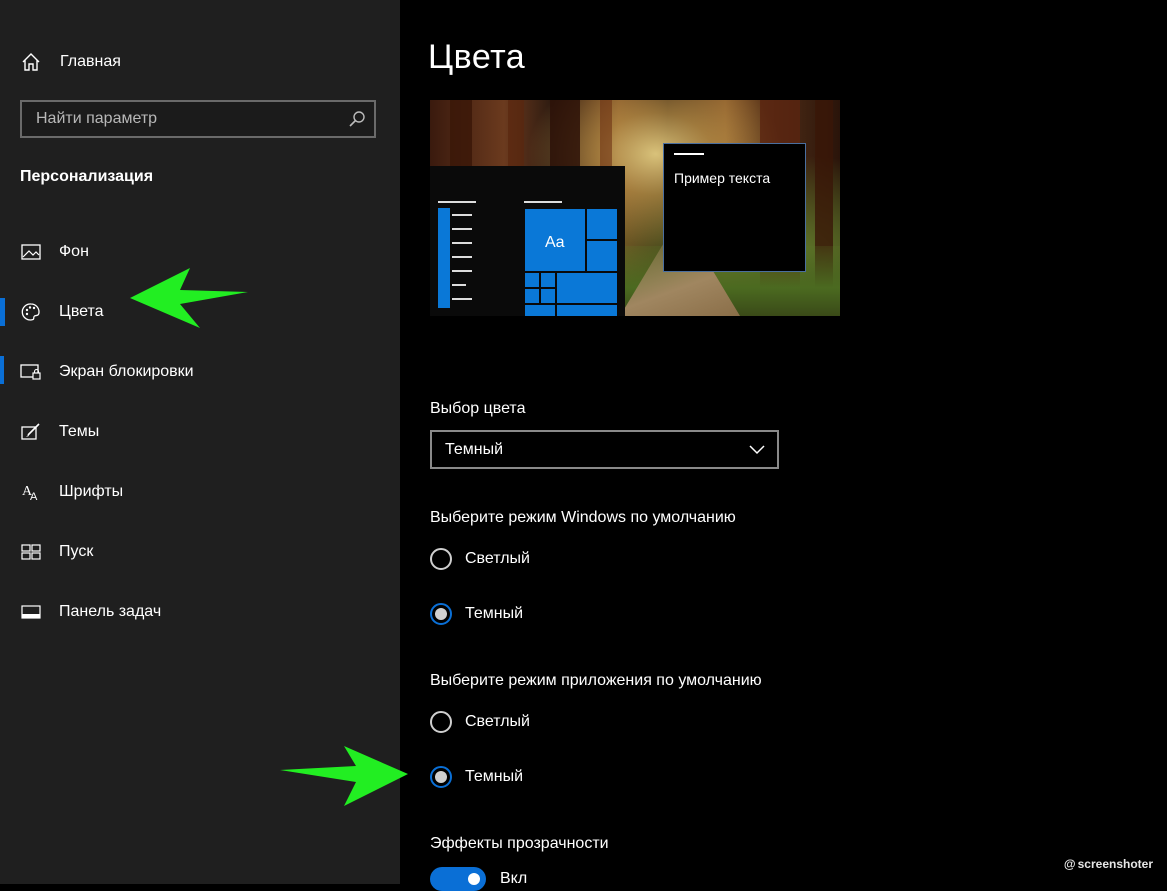 Image resolution: width=1167 pixels, height=891 pixels. What do you see at coordinates (200, 372) in the screenshot?
I see `nav-item-lock-screen: Экран блокировки` at bounding box center [200, 372].